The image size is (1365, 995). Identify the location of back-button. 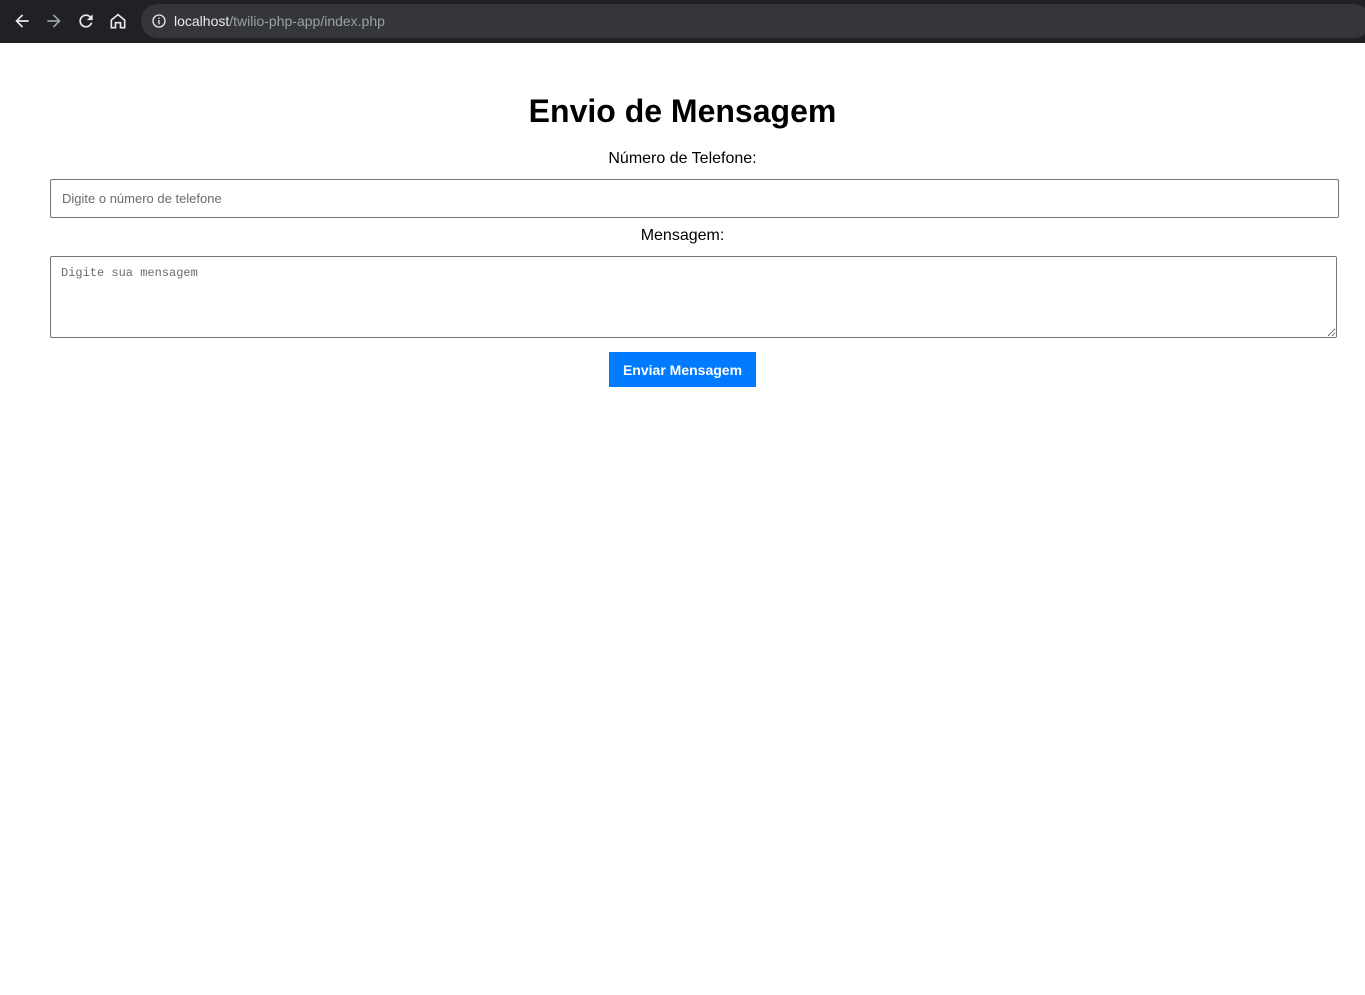
(22, 21).